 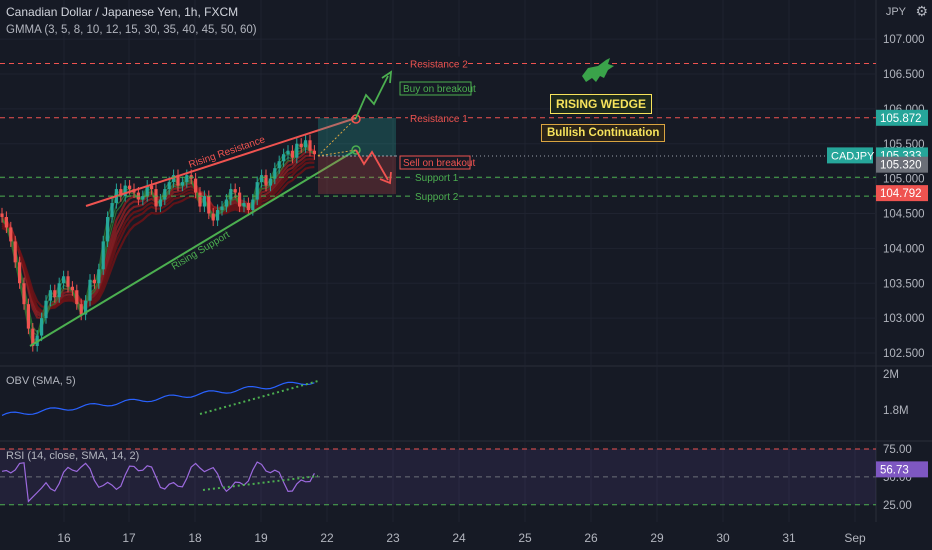 What do you see at coordinates (603, 133) in the screenshot?
I see `bullish-continuation-callout: Bullish Continuation` at bounding box center [603, 133].